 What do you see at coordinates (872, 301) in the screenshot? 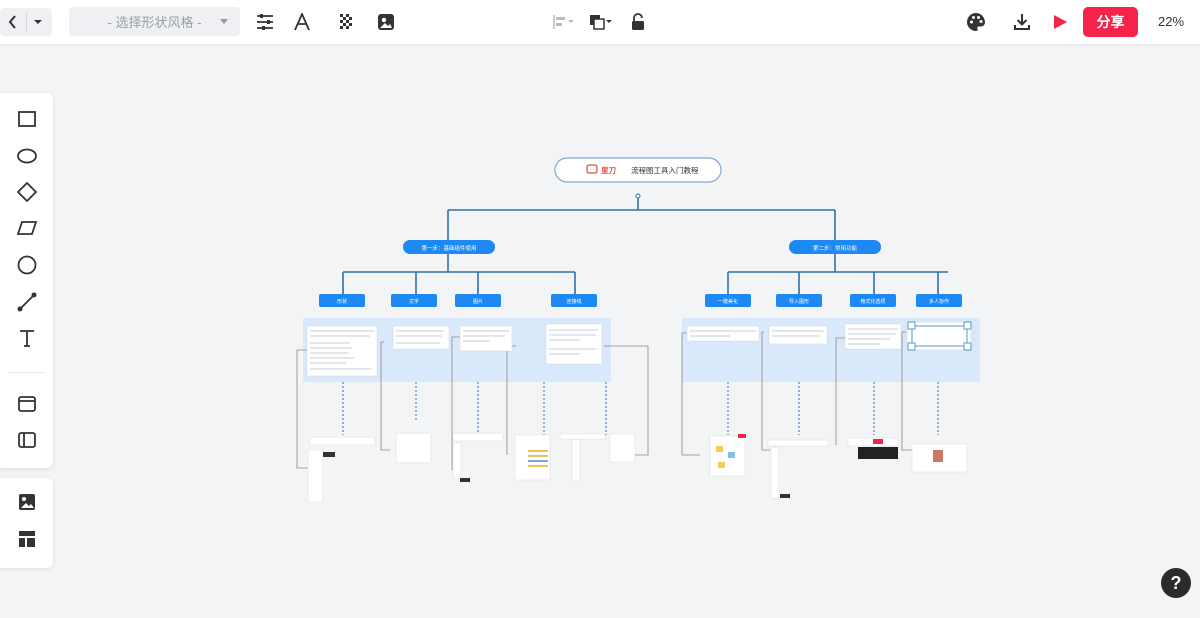
I see `child-label: 格式化选项` at bounding box center [872, 301].